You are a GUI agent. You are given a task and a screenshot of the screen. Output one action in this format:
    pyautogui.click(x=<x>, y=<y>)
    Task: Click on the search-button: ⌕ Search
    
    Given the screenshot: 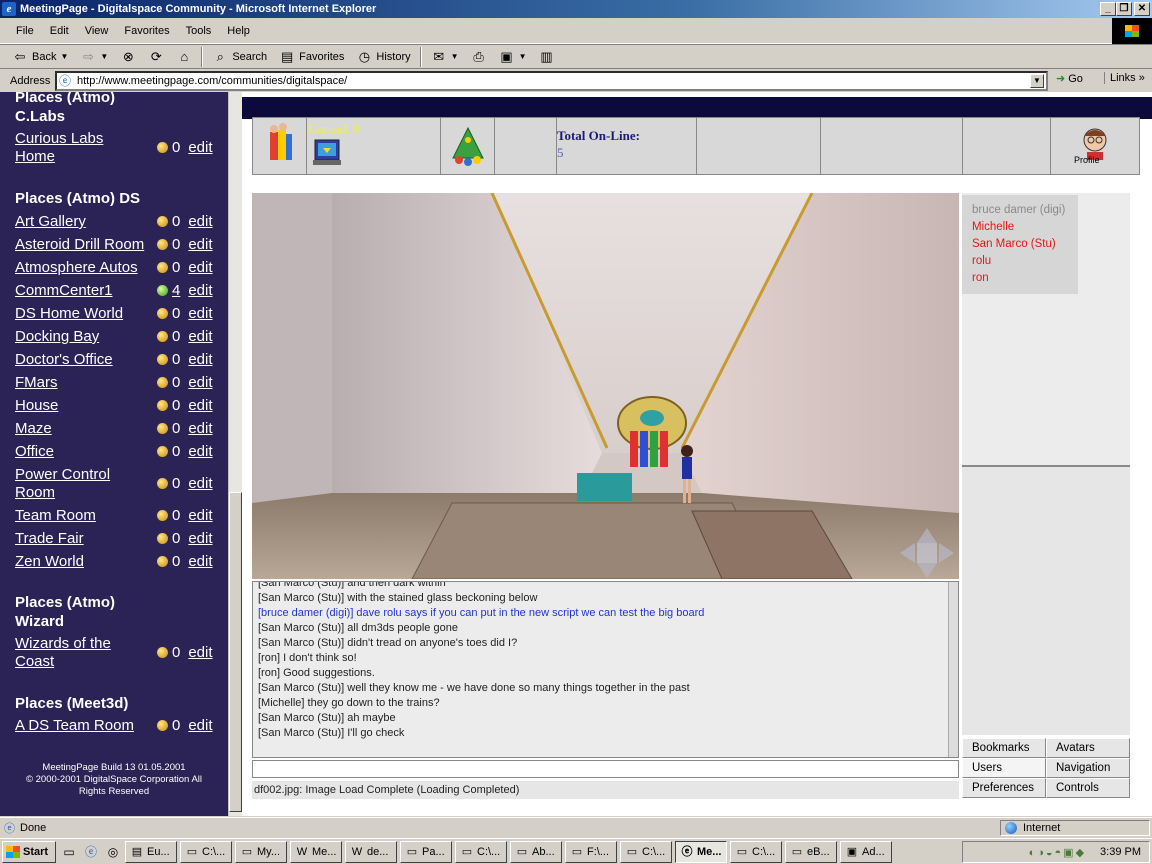 What is the action you would take?
    pyautogui.click(x=239, y=57)
    